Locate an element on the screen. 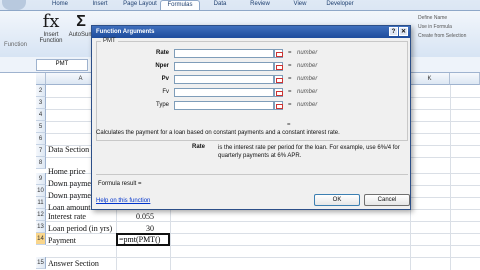 This screenshot has width=480, height=270. arg-value-type: number is located at coordinates (307, 105).